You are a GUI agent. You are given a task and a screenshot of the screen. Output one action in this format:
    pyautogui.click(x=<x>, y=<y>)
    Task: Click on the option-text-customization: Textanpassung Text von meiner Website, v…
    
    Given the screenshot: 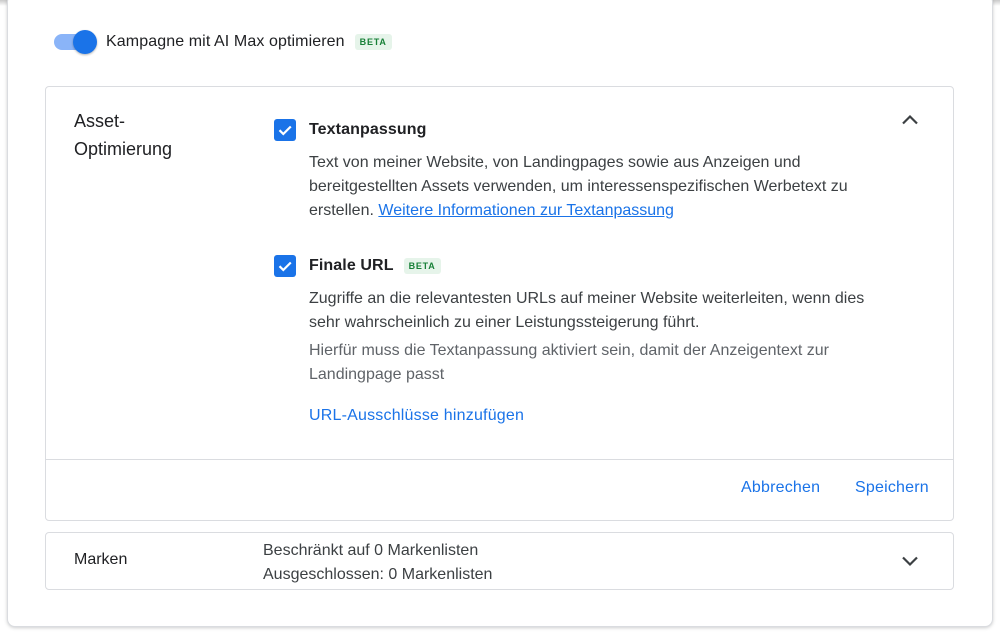 What is the action you would take?
    pyautogui.click(x=574, y=170)
    